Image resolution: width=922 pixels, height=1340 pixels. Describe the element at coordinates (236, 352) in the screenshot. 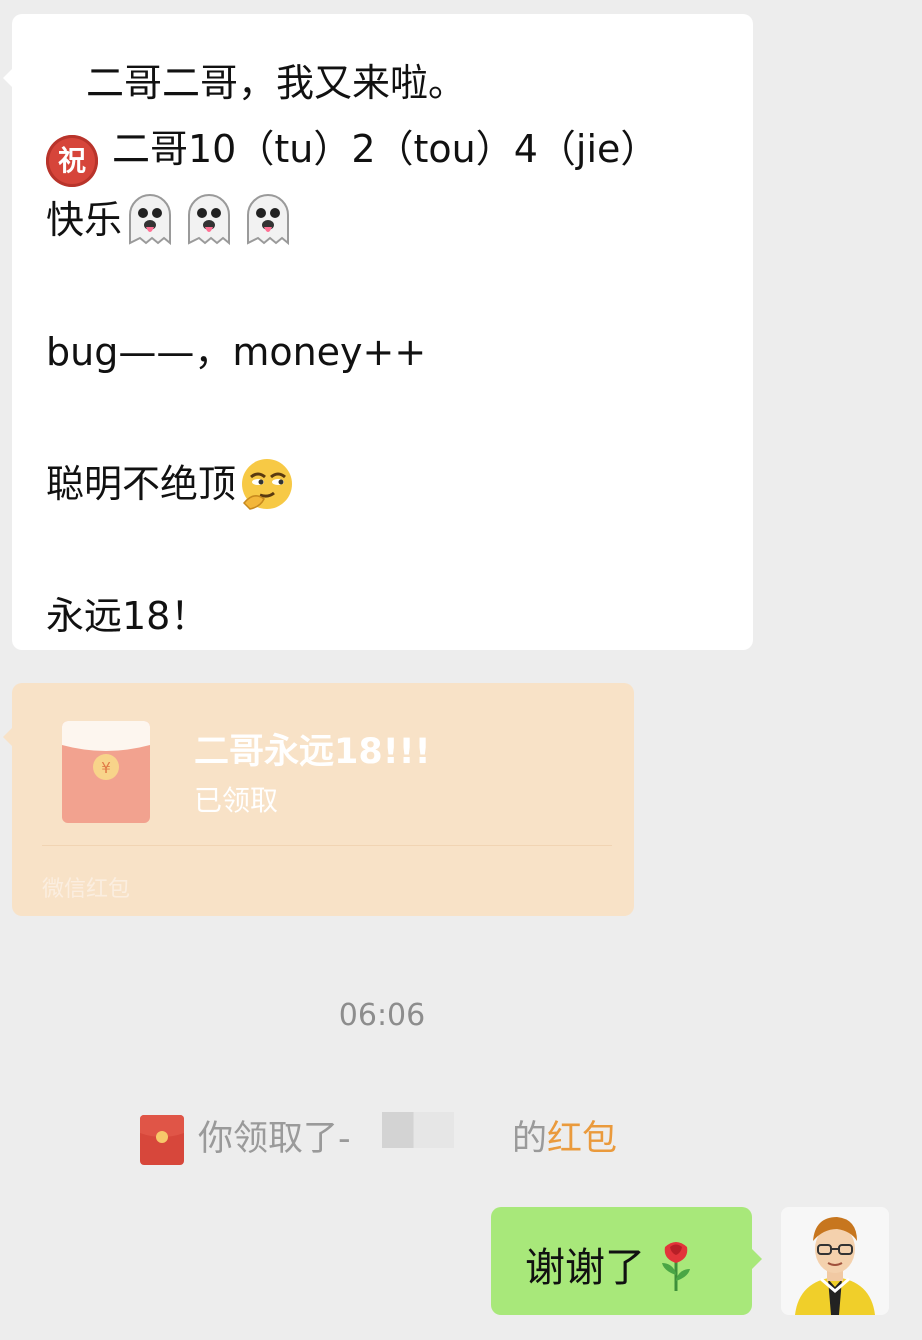

I see `message-line-bug: bug——，money++` at that location.